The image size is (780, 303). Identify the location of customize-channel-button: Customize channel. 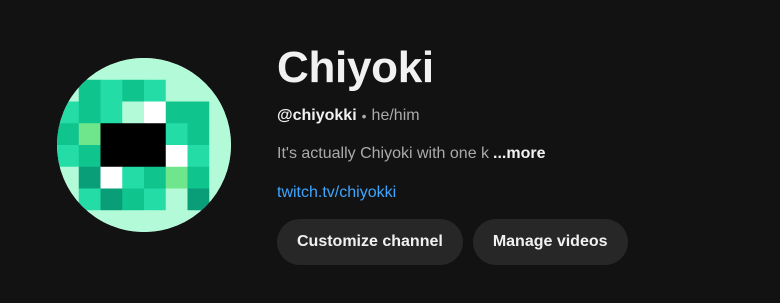
(370, 242).